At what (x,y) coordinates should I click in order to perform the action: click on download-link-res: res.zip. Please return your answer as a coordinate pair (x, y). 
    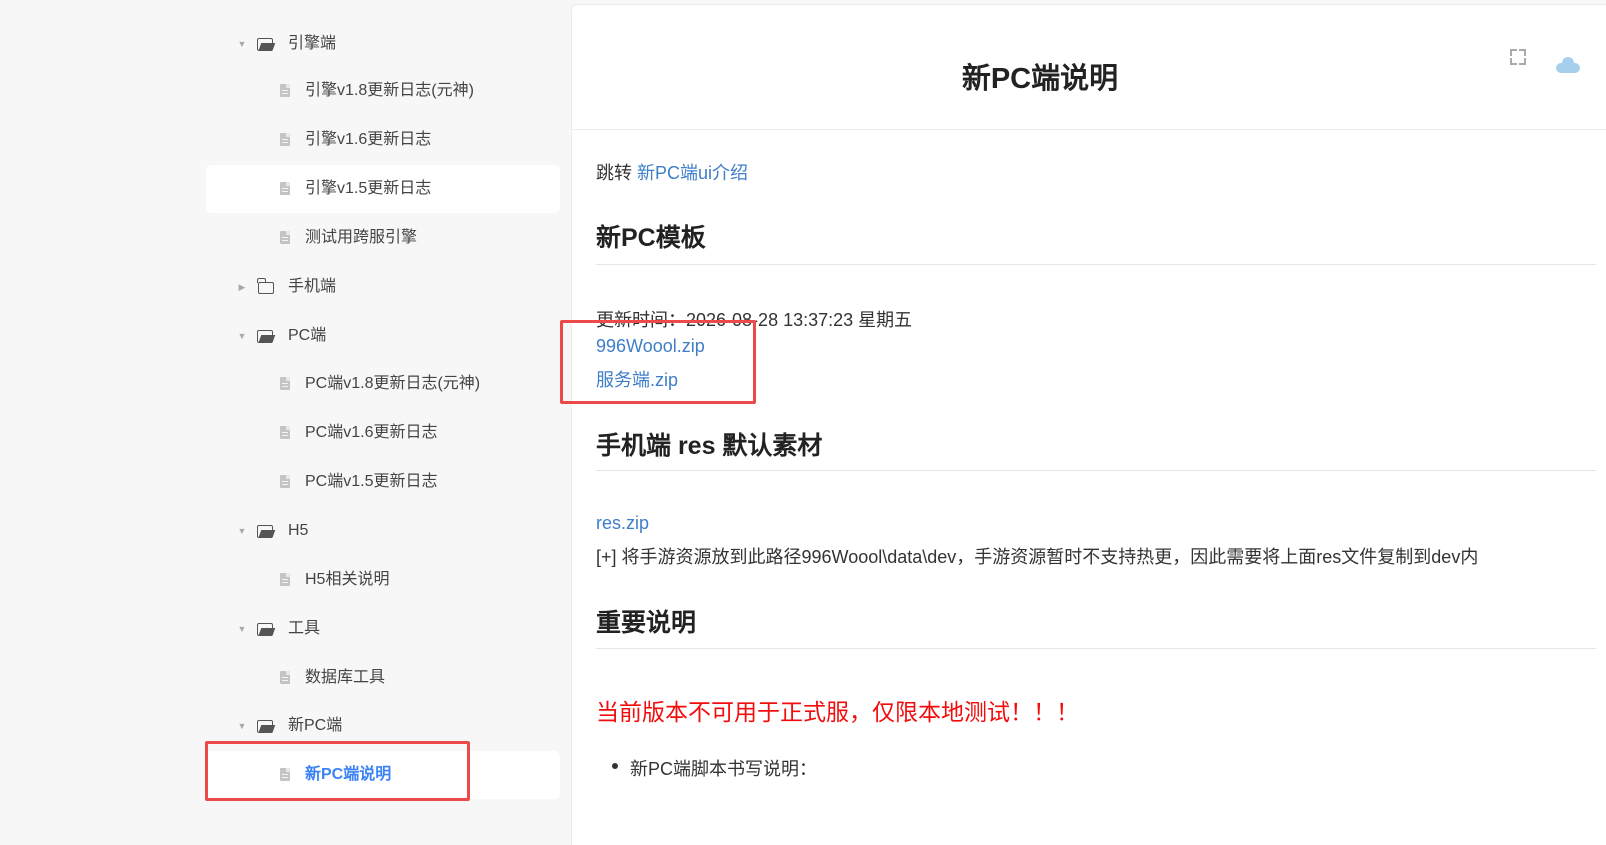
    Looking at the image, I should click on (622, 523).